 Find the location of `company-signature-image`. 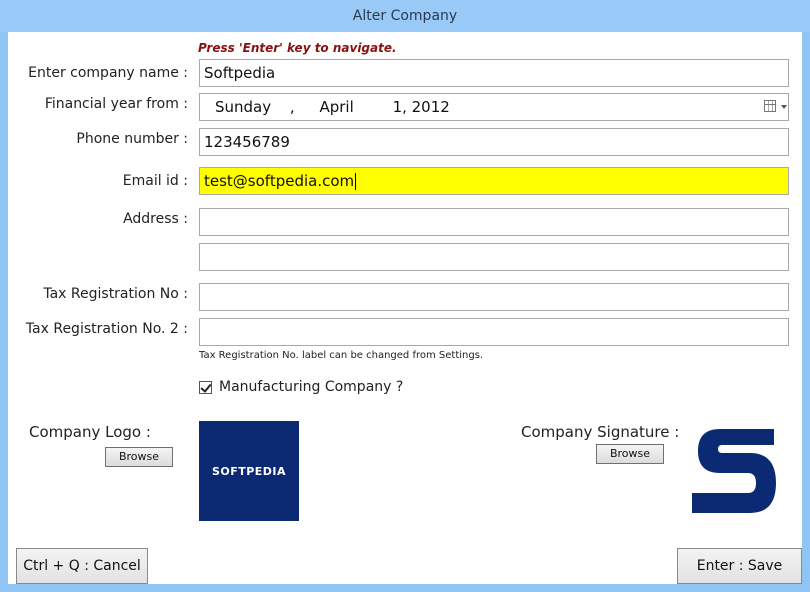

company-signature-image is located at coordinates (734, 471).